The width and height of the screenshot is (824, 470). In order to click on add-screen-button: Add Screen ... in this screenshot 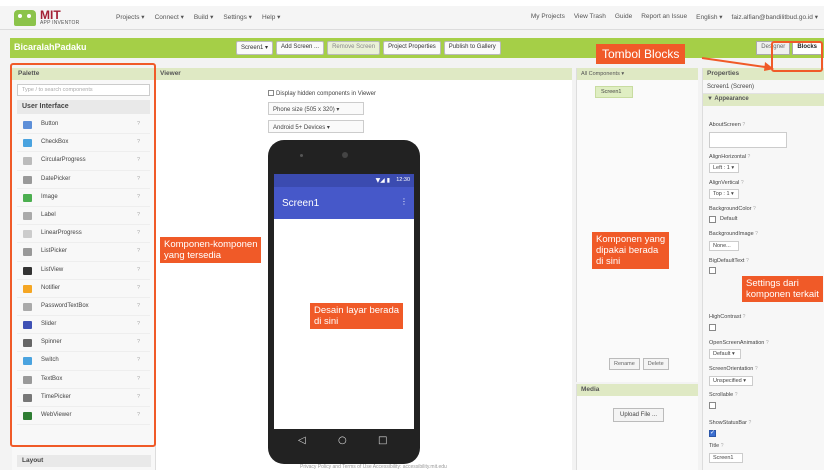, I will do `click(300, 48)`.